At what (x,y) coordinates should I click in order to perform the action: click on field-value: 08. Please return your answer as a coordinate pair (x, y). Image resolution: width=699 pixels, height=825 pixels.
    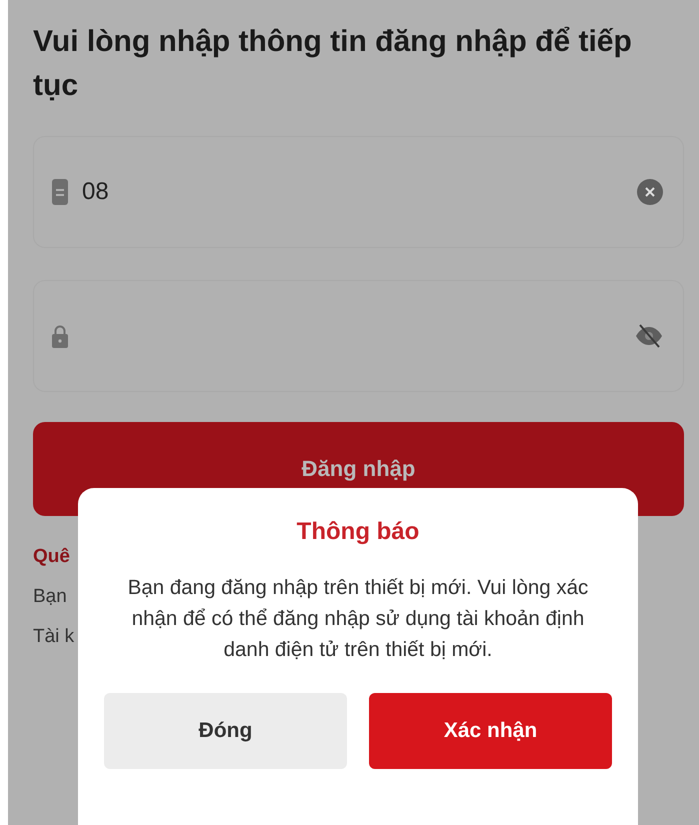
    Looking at the image, I should click on (96, 192).